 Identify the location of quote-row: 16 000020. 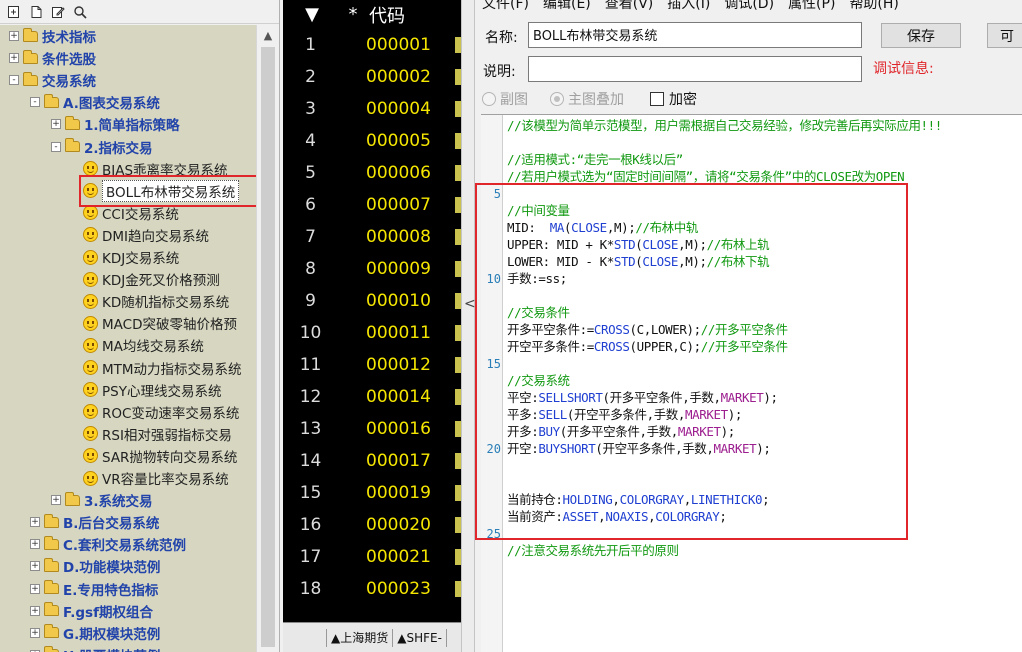
(372, 525).